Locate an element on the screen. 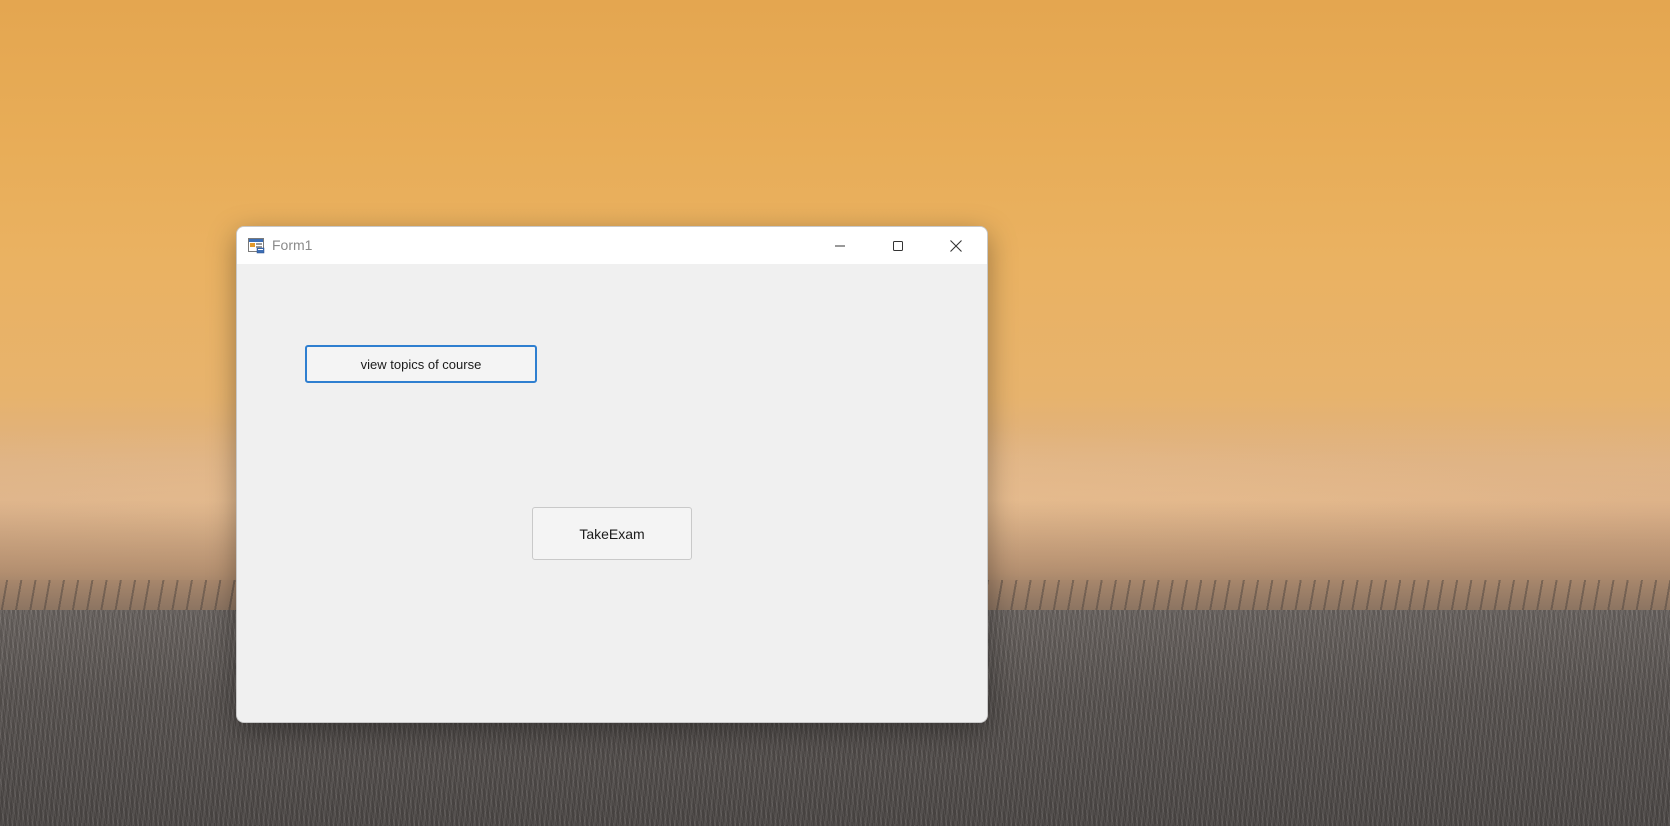 The width and height of the screenshot is (1670, 826). title-bar: Form1 is located at coordinates (612, 245).